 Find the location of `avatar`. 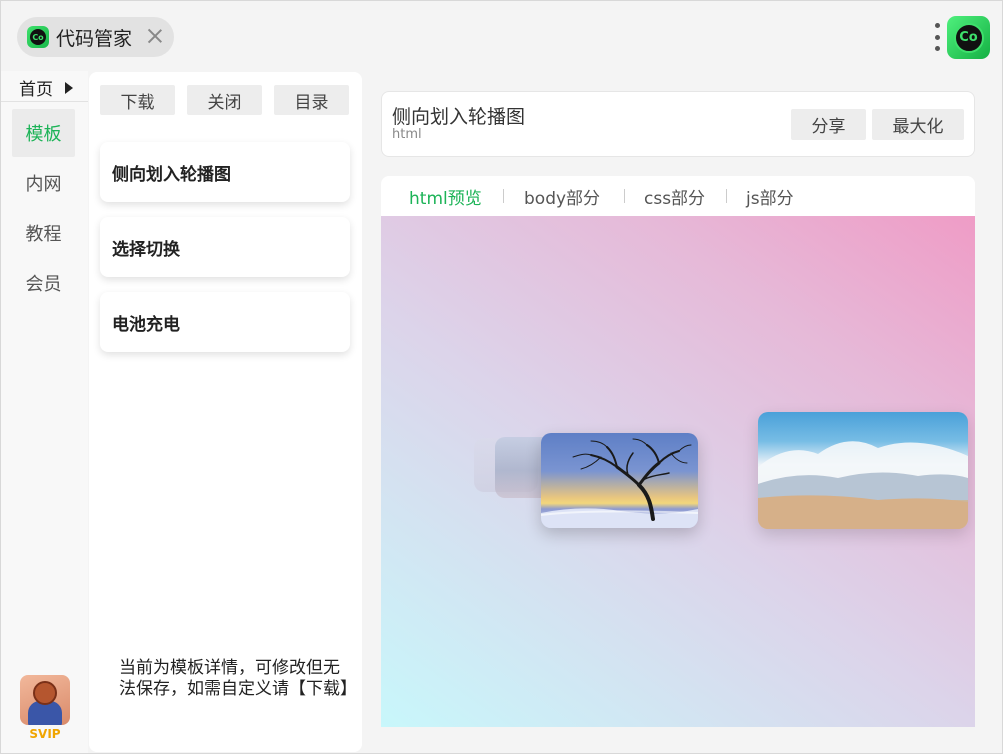

avatar is located at coordinates (45, 700).